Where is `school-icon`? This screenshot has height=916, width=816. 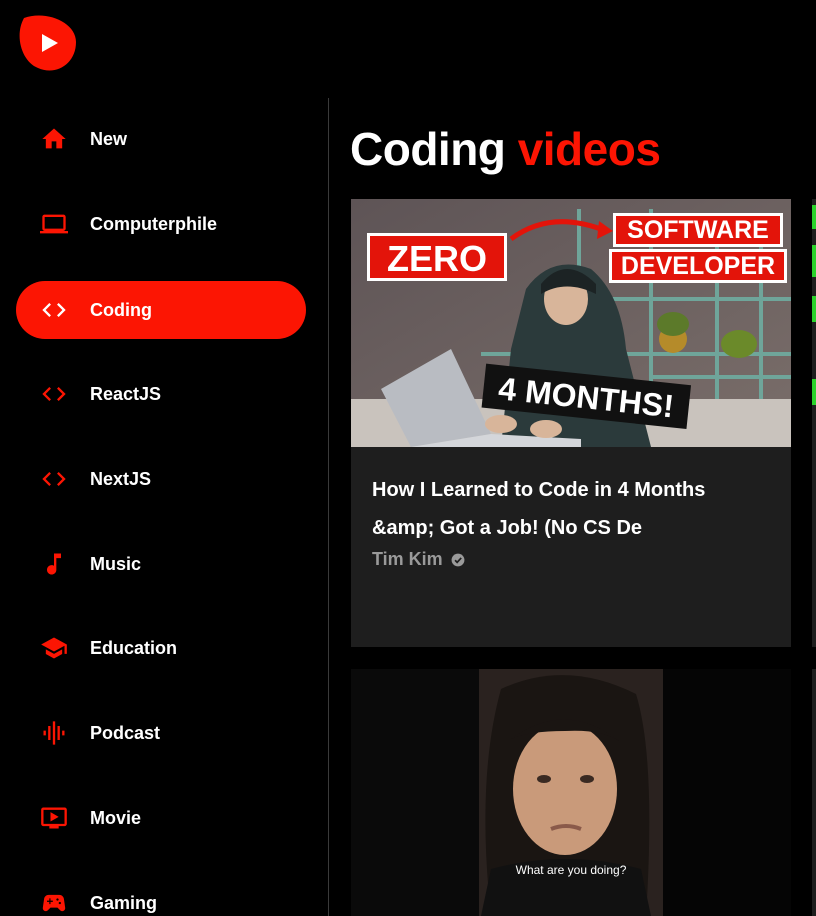
school-icon is located at coordinates (54, 648).